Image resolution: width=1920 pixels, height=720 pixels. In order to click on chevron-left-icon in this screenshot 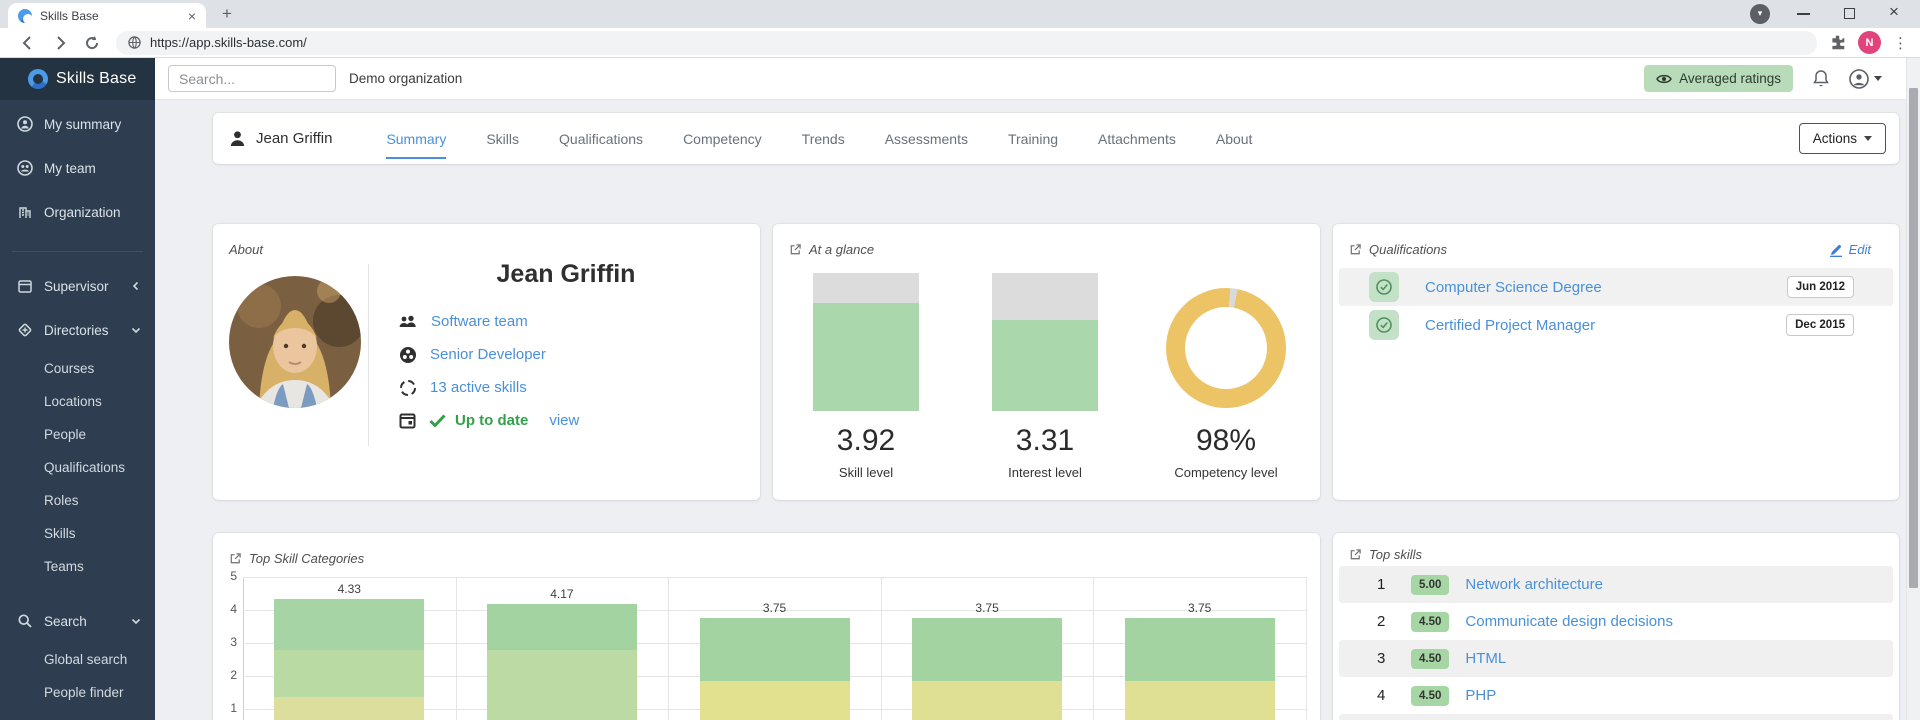, I will do `click(135, 286)`.